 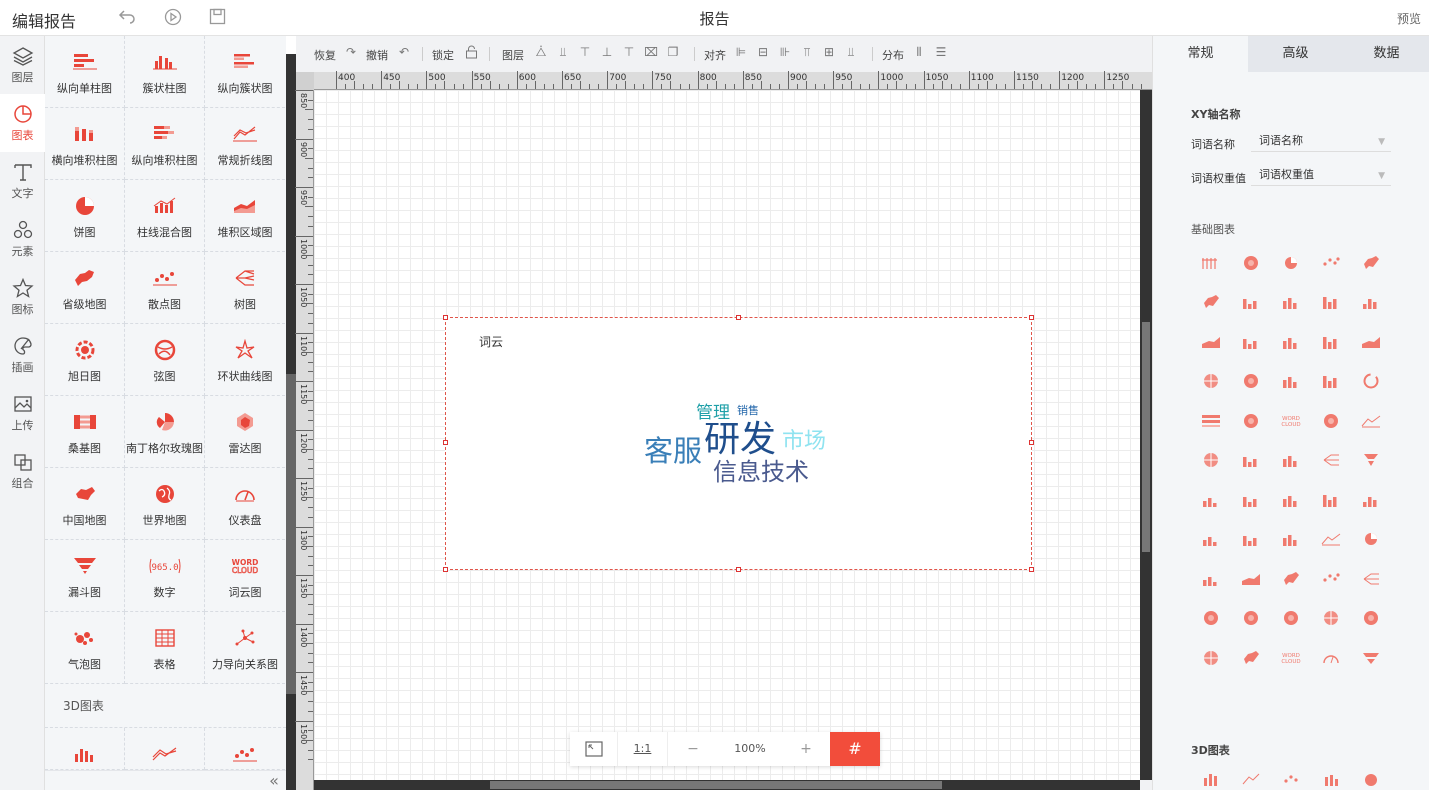 What do you see at coordinates (165, 144) in the screenshot?
I see `palette-item-vertical-stacked-bar: 纵向堆积柱图` at bounding box center [165, 144].